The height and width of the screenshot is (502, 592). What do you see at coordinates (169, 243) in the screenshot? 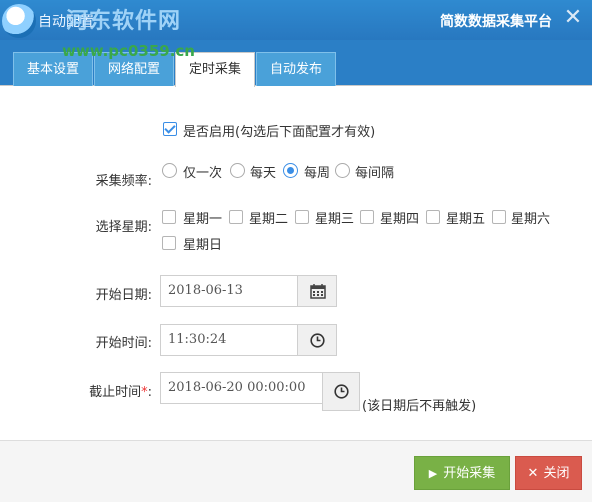
I see `weekday-sun-checkbox` at bounding box center [169, 243].